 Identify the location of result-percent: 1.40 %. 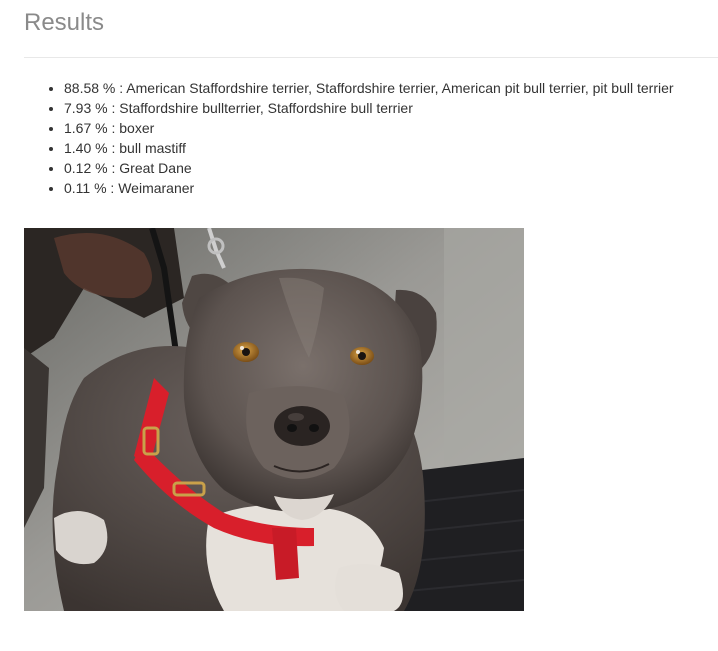
(86, 148).